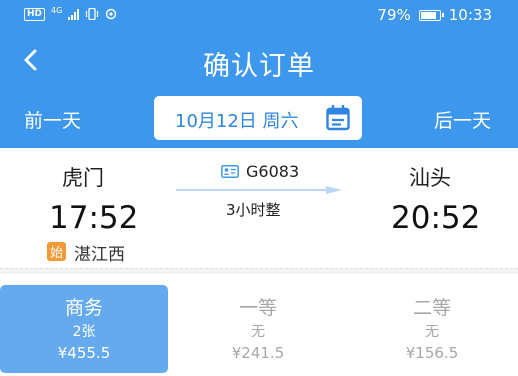 The width and height of the screenshot is (518, 376). I want to click on status-bar: HD 4G 79% 10:33, so click(259, 15).